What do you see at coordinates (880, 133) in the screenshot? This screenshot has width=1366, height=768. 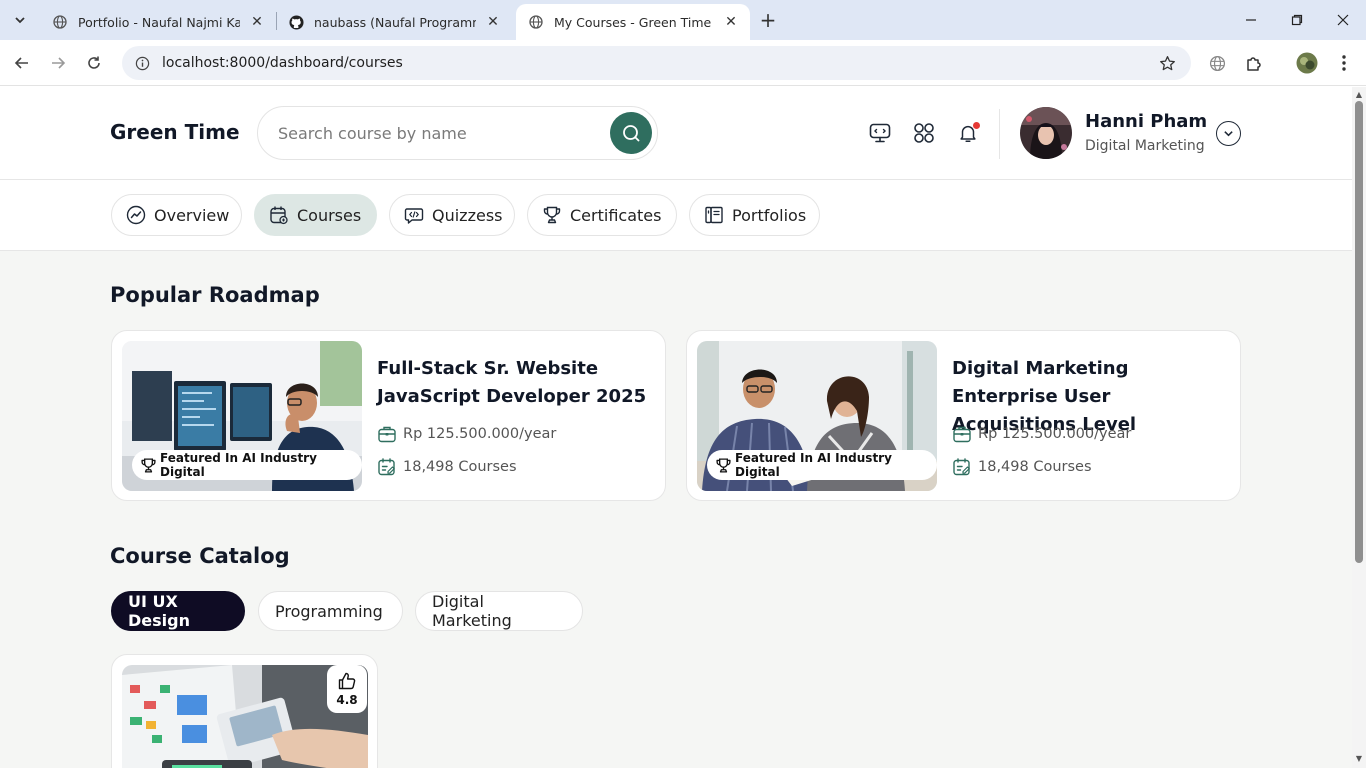 I see `monitor-chat-icon` at bounding box center [880, 133].